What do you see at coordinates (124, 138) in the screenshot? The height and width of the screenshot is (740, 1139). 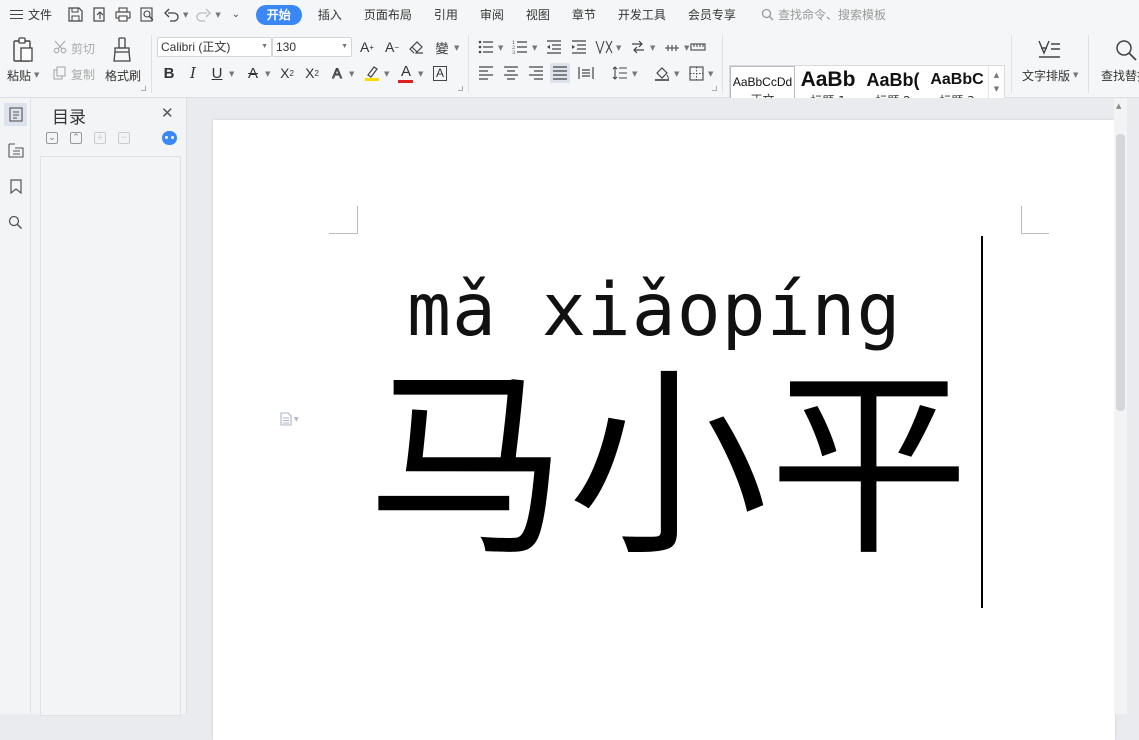 I see `demote-icon: −` at bounding box center [124, 138].